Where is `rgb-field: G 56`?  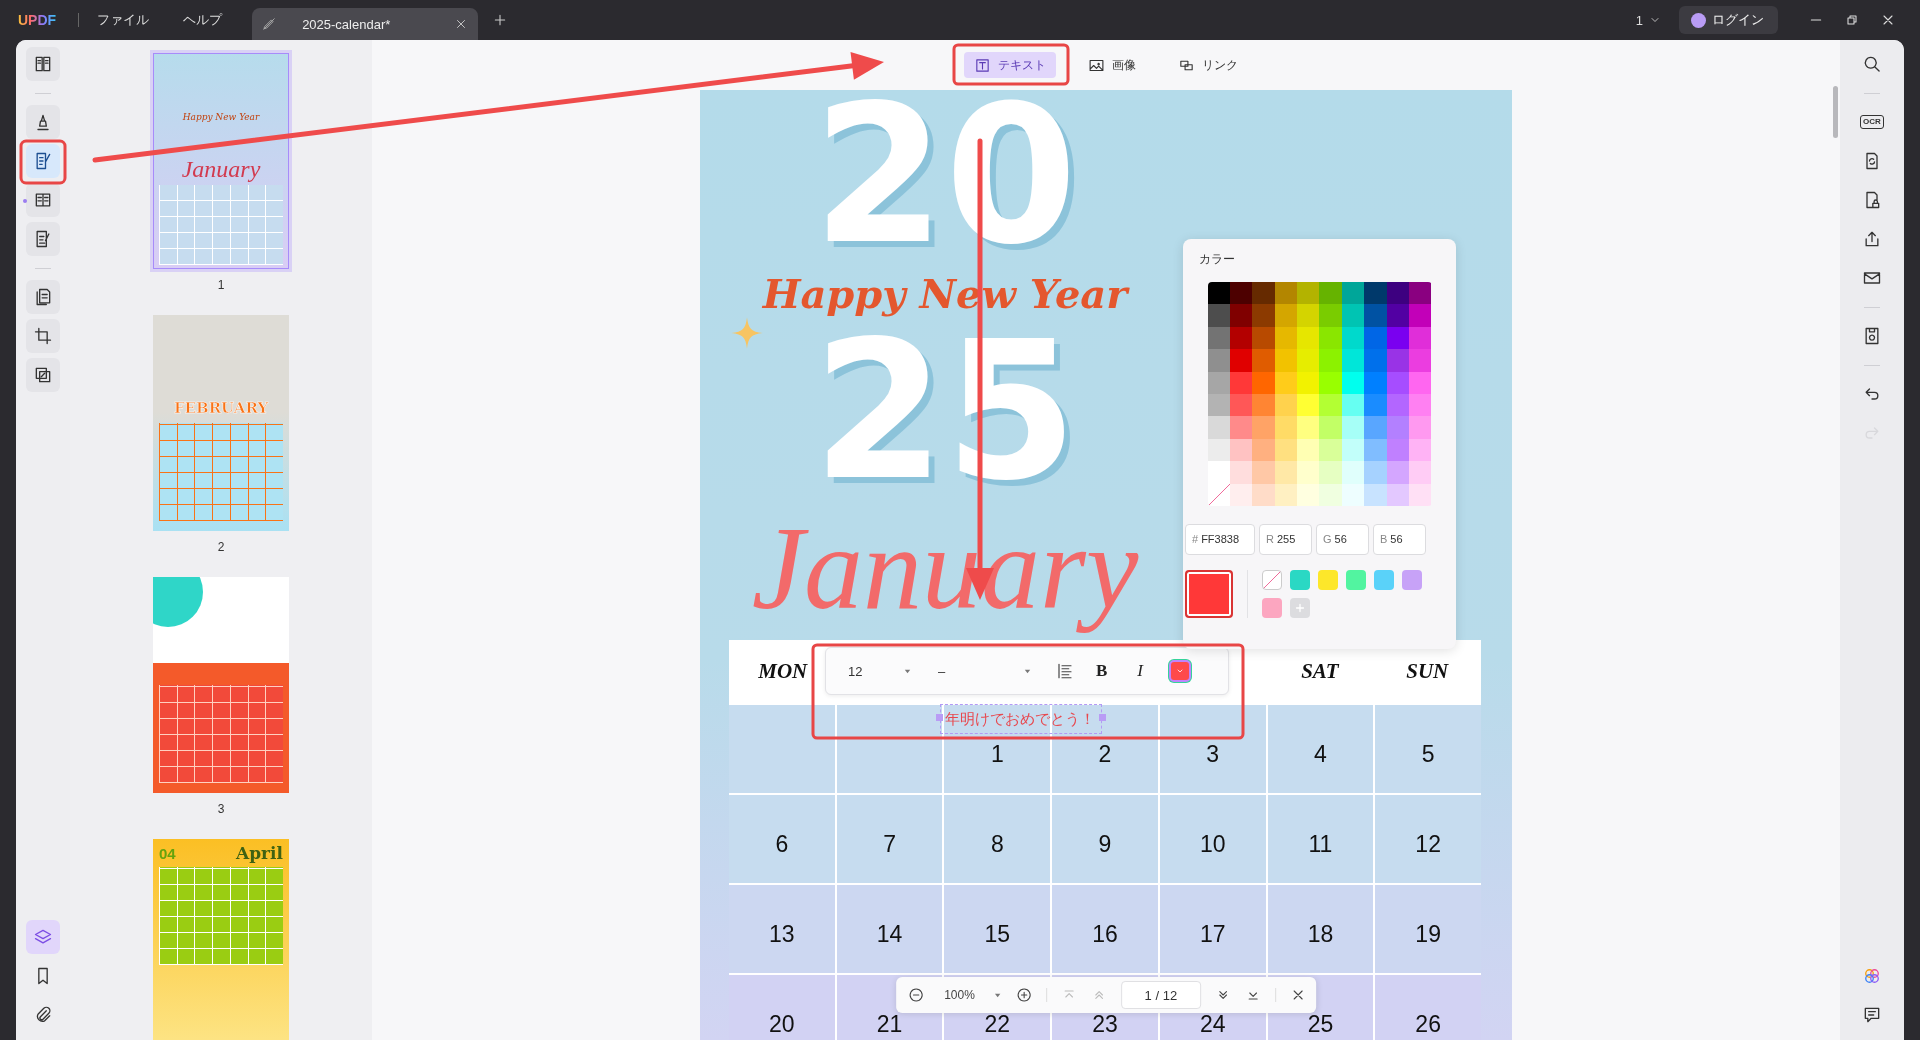
rgb-field: G 56 is located at coordinates (1342, 539).